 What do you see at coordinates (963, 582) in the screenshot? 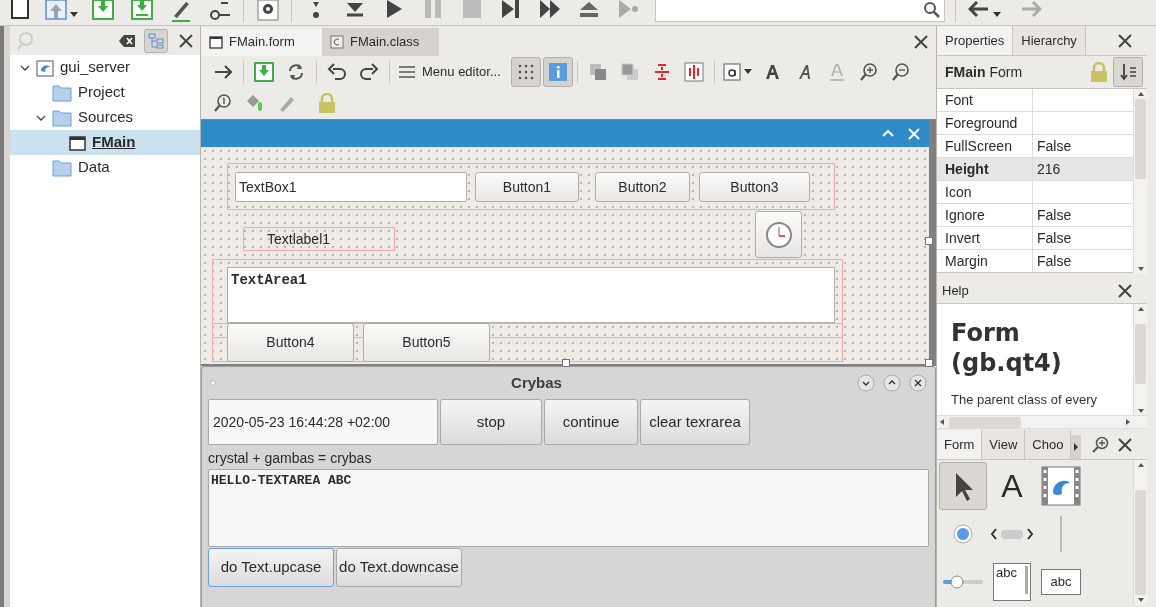
I see `slider-icon` at bounding box center [963, 582].